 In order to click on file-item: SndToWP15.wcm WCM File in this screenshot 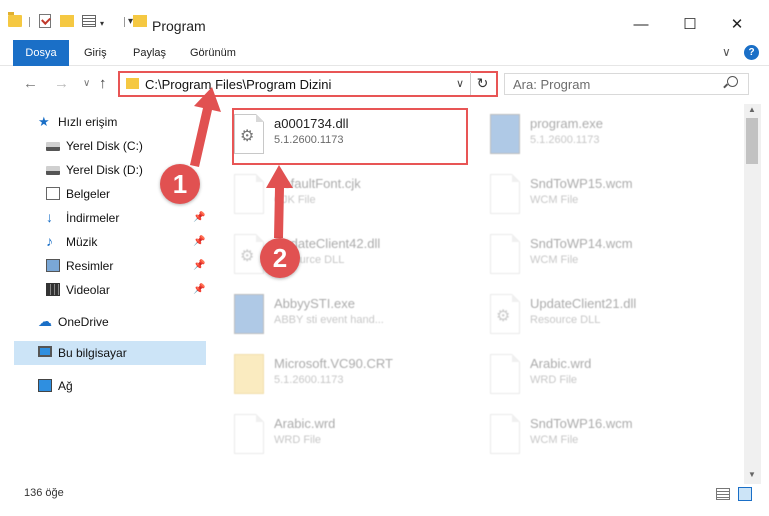, I will do `click(592, 198)`.